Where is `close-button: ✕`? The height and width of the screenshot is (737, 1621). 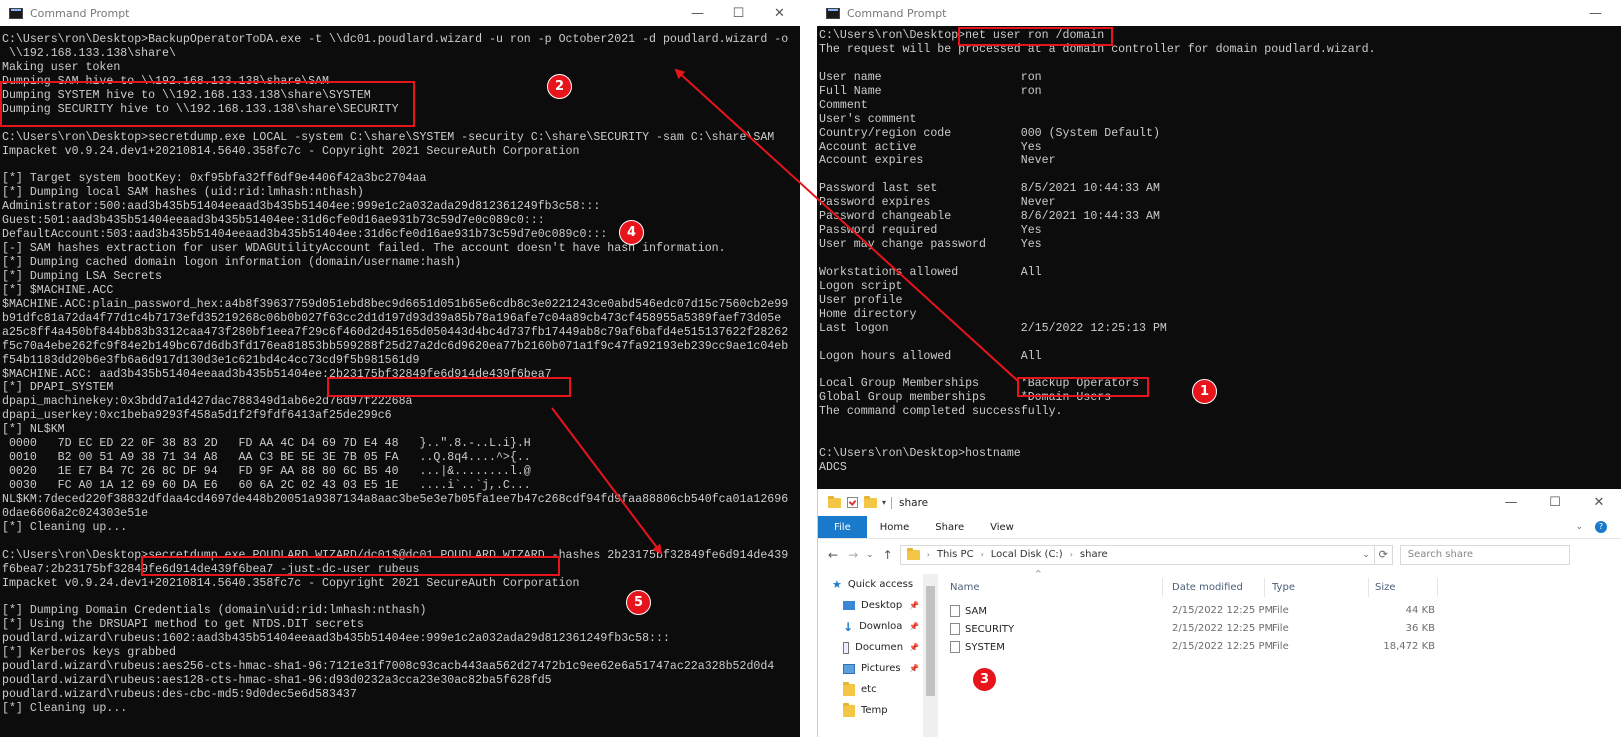 close-button: ✕ is located at coordinates (779, 13).